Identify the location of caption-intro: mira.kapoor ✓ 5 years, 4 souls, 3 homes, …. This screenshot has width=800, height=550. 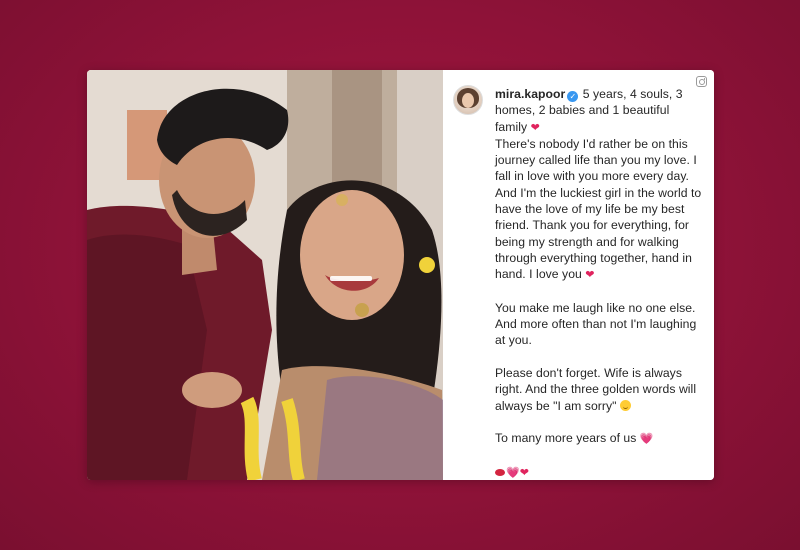
(599, 185).